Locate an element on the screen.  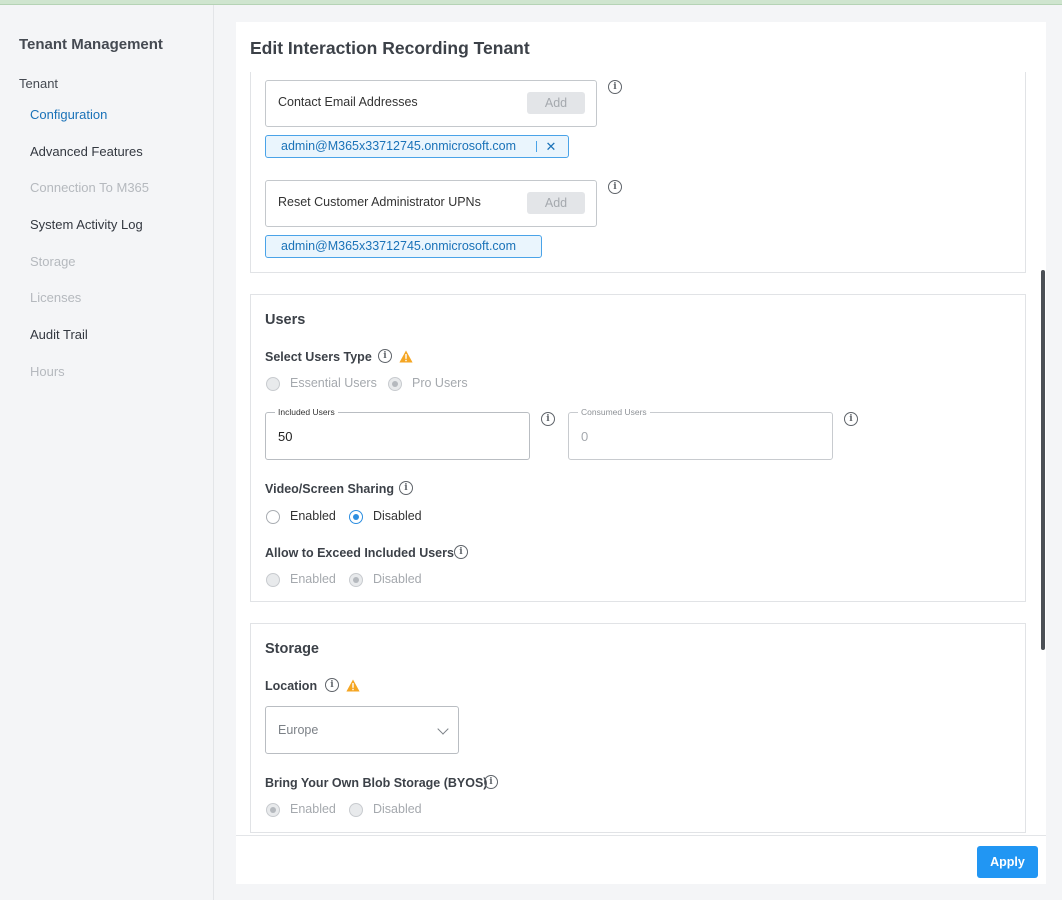
location-select: Europe is located at coordinates (362, 730).